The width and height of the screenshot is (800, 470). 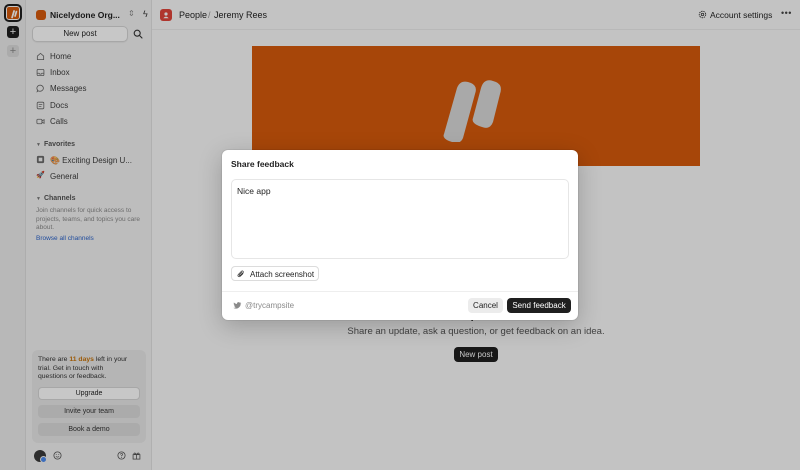 What do you see at coordinates (262, 164) in the screenshot?
I see `dialog-title: Share feedback` at bounding box center [262, 164].